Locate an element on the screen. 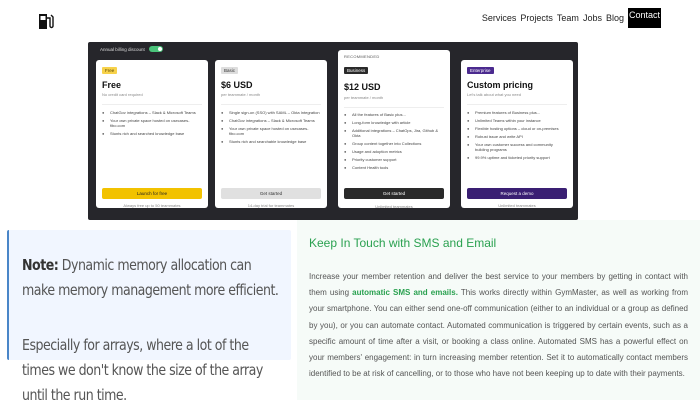  plan-badge: Business is located at coordinates (356, 70).